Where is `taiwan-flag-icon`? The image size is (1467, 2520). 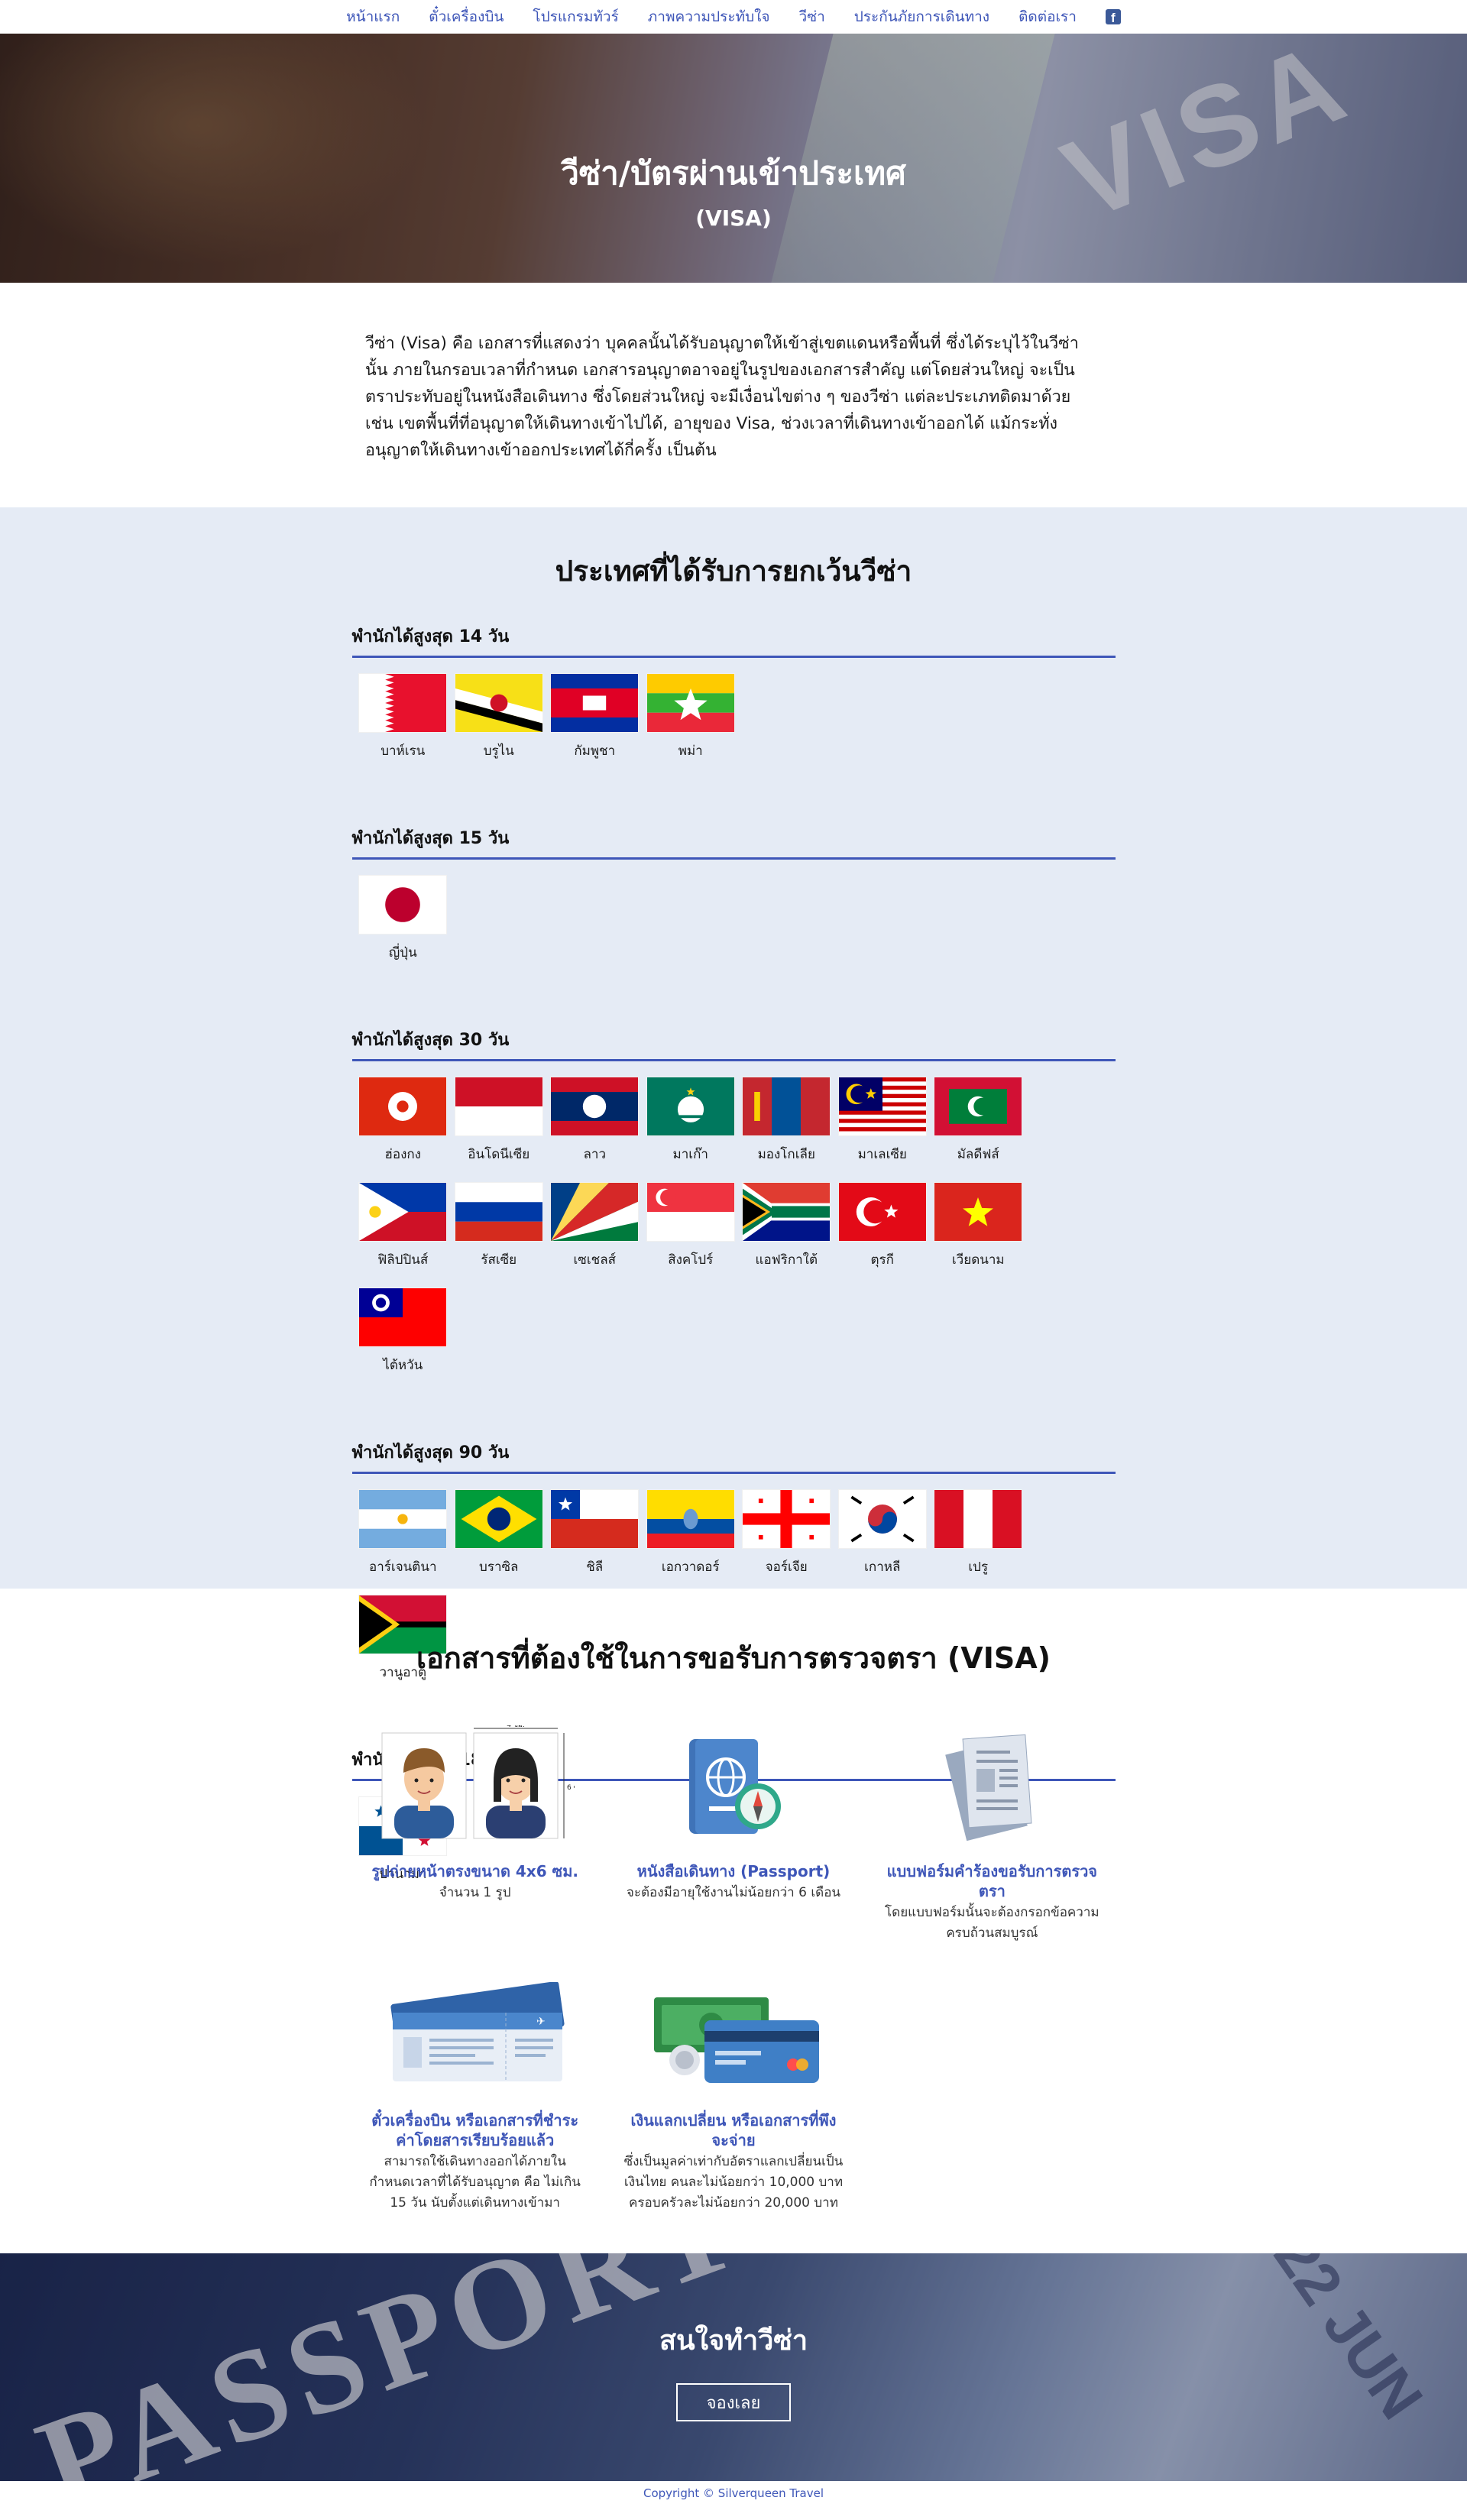
taiwan-flag-icon is located at coordinates (403, 1317).